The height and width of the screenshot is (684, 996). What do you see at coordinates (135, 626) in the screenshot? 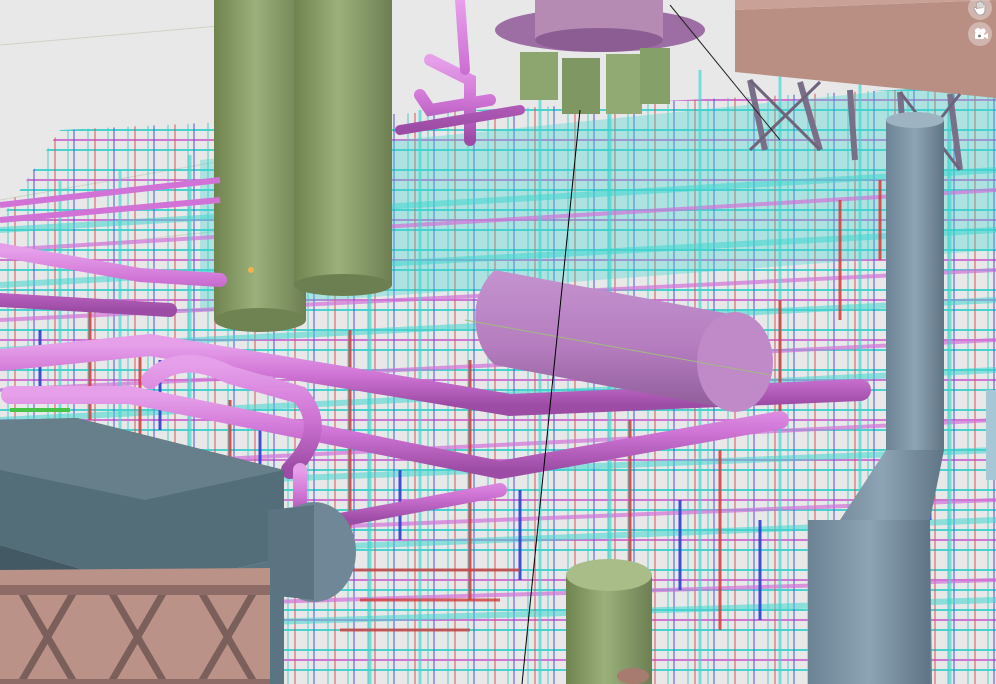
I see `brown-truss` at bounding box center [135, 626].